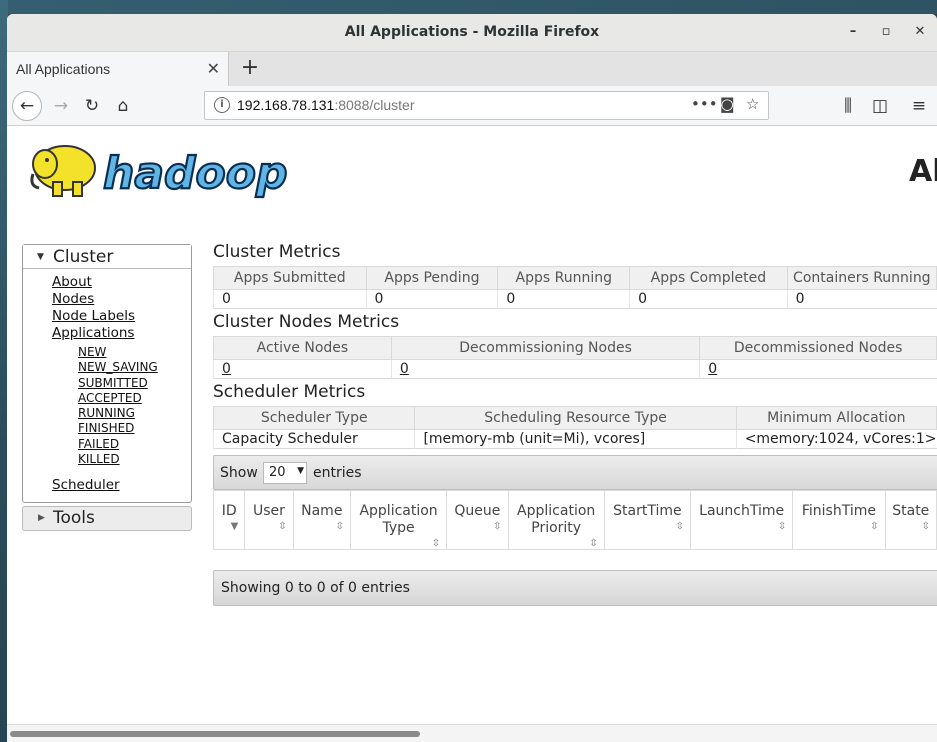 Image resolution: width=937 pixels, height=742 pixels. I want to click on desktop-background, so click(468, 7).